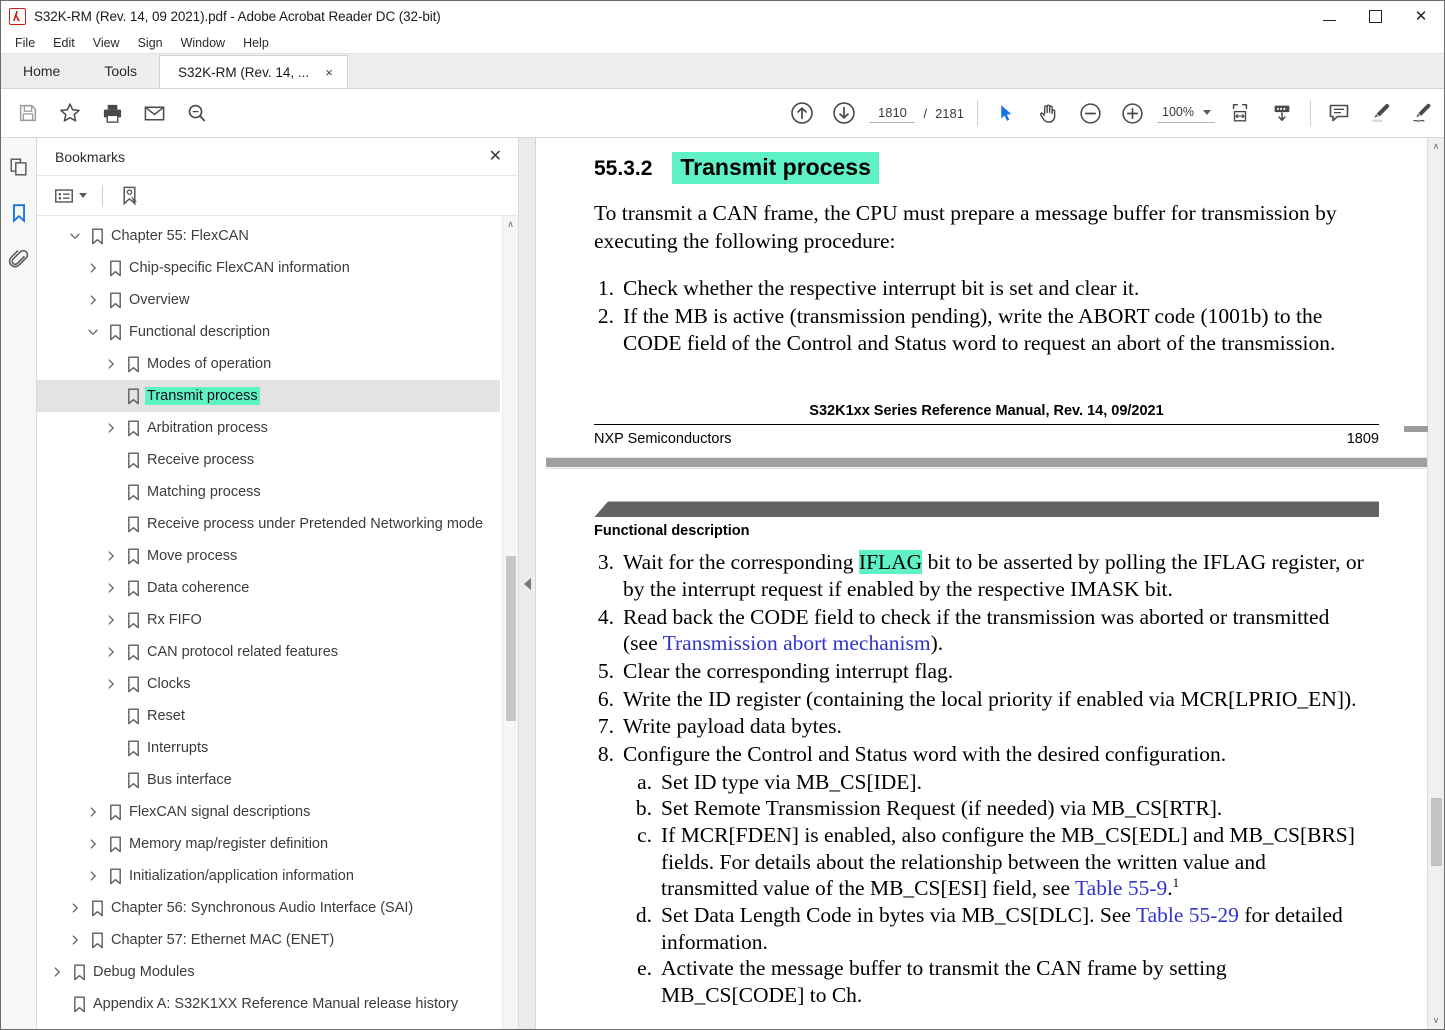 The image size is (1445, 1030). I want to click on fit-page-button, so click(1240, 113).